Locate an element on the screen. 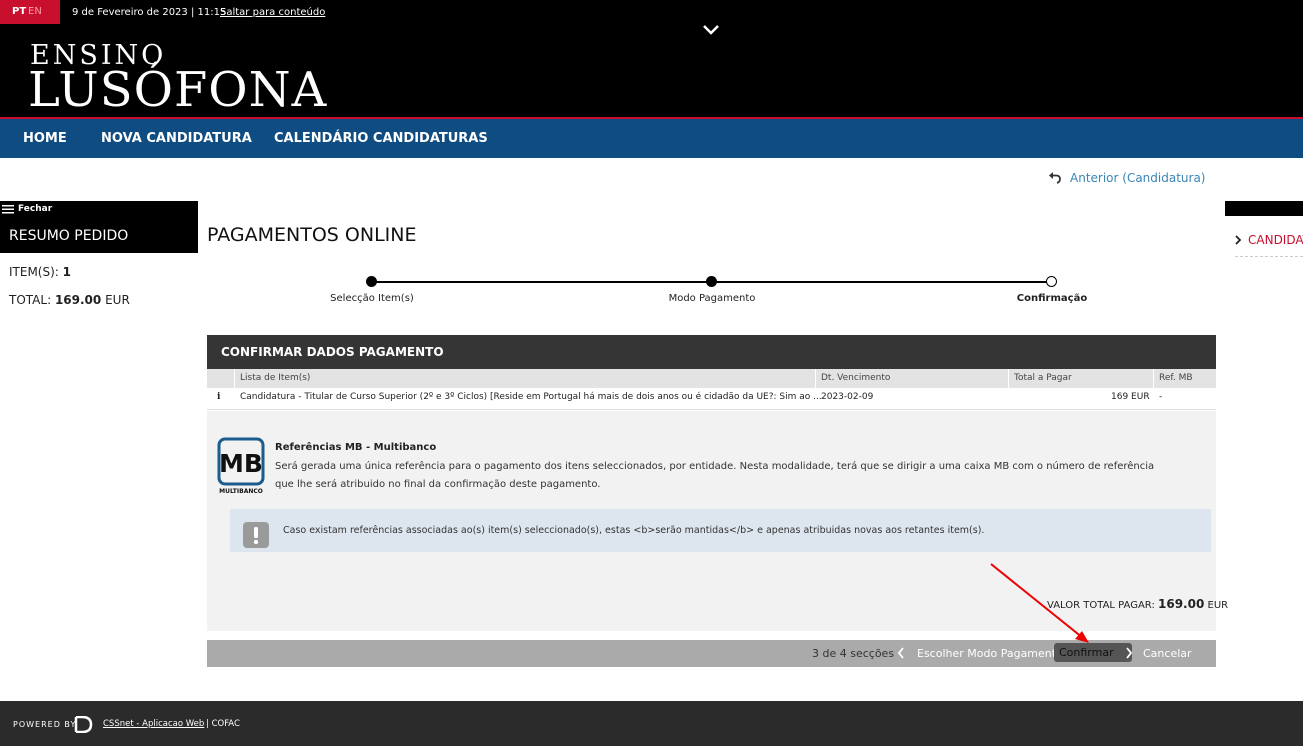  confirm-button: Confirmar is located at coordinates (1093, 652).